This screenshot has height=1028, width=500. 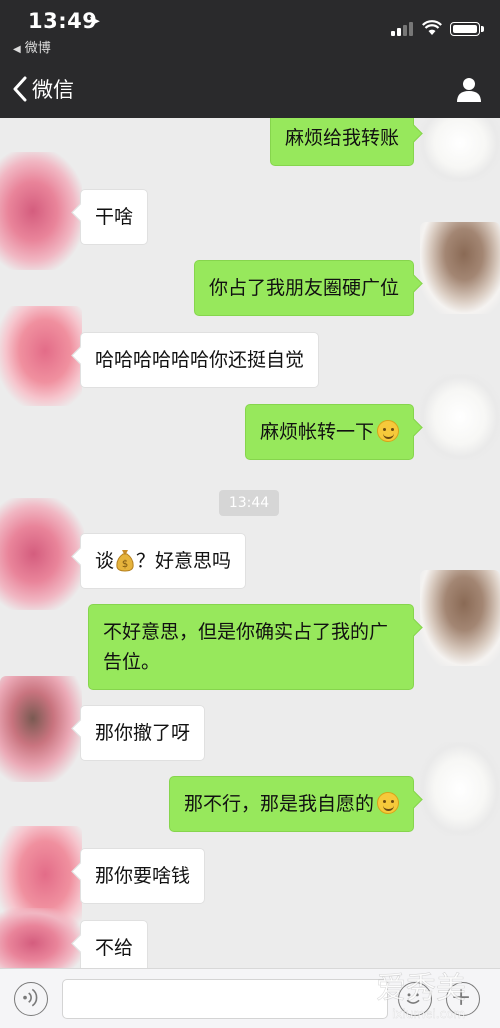 I want to click on voice-button, so click(x=31, y=999).